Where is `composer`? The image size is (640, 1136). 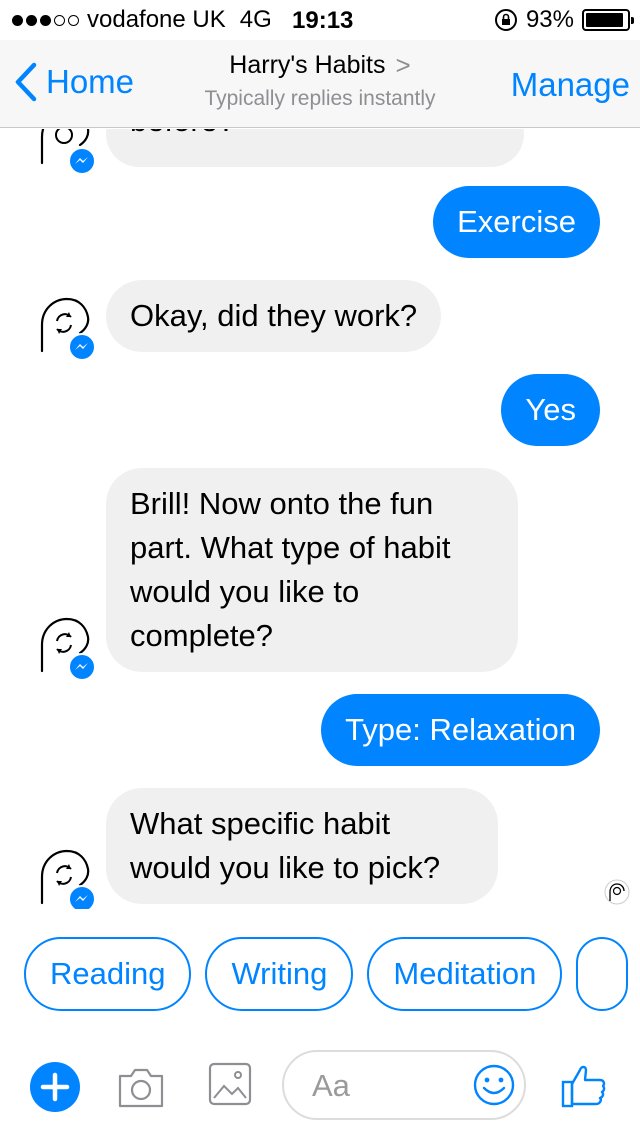
composer is located at coordinates (320, 1088).